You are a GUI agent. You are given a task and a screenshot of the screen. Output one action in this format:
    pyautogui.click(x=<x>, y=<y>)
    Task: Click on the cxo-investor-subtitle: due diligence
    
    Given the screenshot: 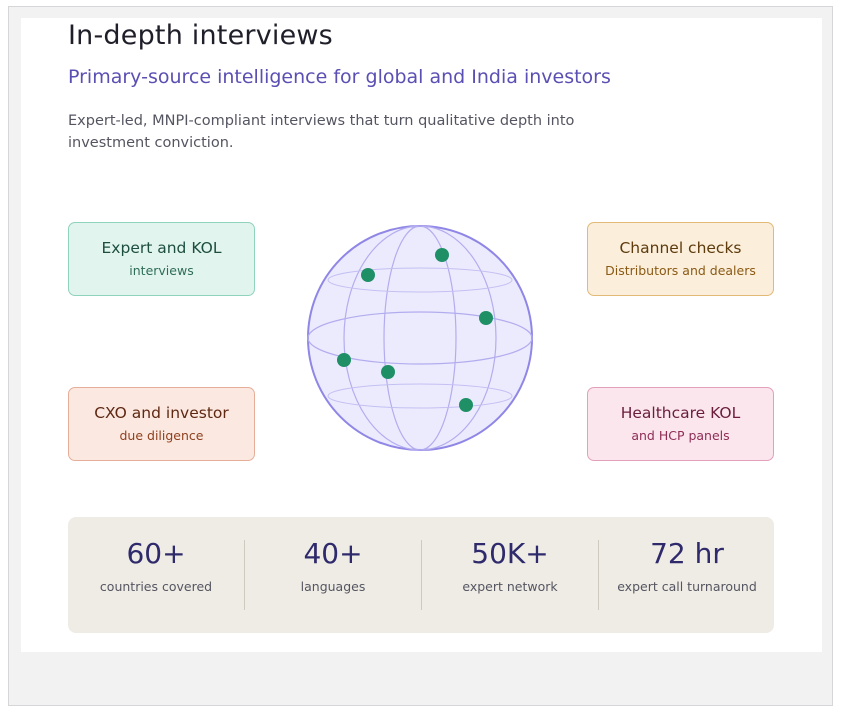 What is the action you would take?
    pyautogui.click(x=161, y=435)
    